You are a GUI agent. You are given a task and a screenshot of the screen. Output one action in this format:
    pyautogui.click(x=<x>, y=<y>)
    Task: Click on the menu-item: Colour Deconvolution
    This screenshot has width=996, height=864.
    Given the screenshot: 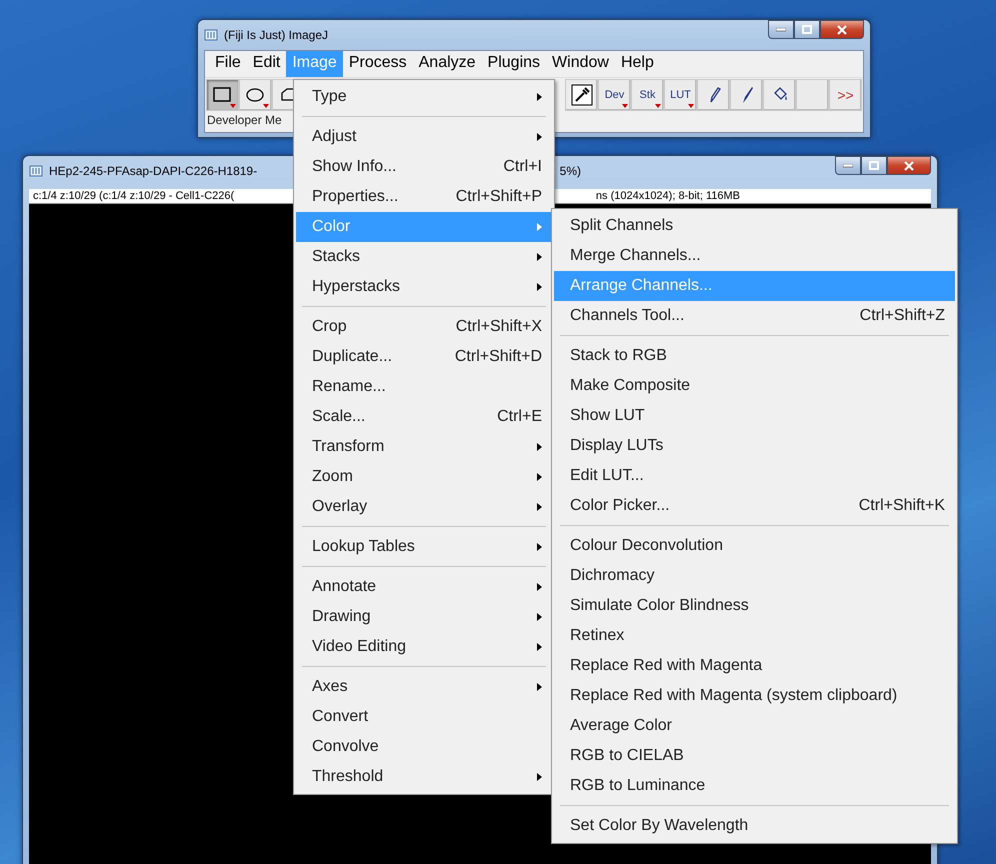 What is the action you would take?
    pyautogui.click(x=754, y=546)
    